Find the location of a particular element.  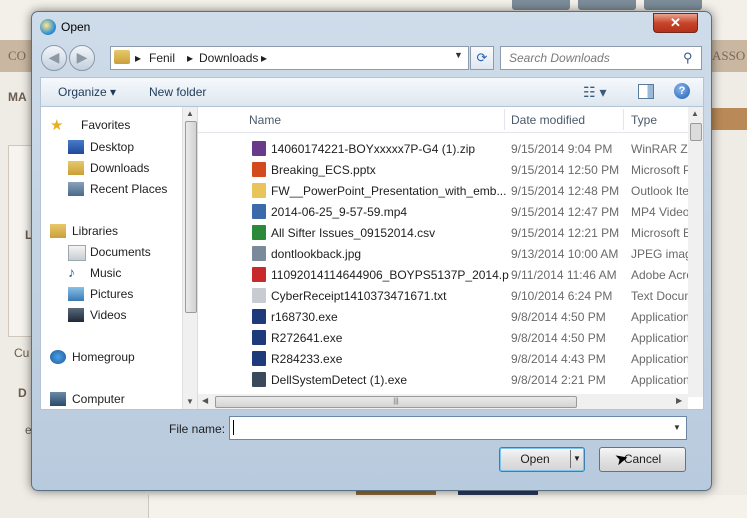

file-list-horizontal-scrollbar: ◀ ||| ▶ is located at coordinates (443, 401).